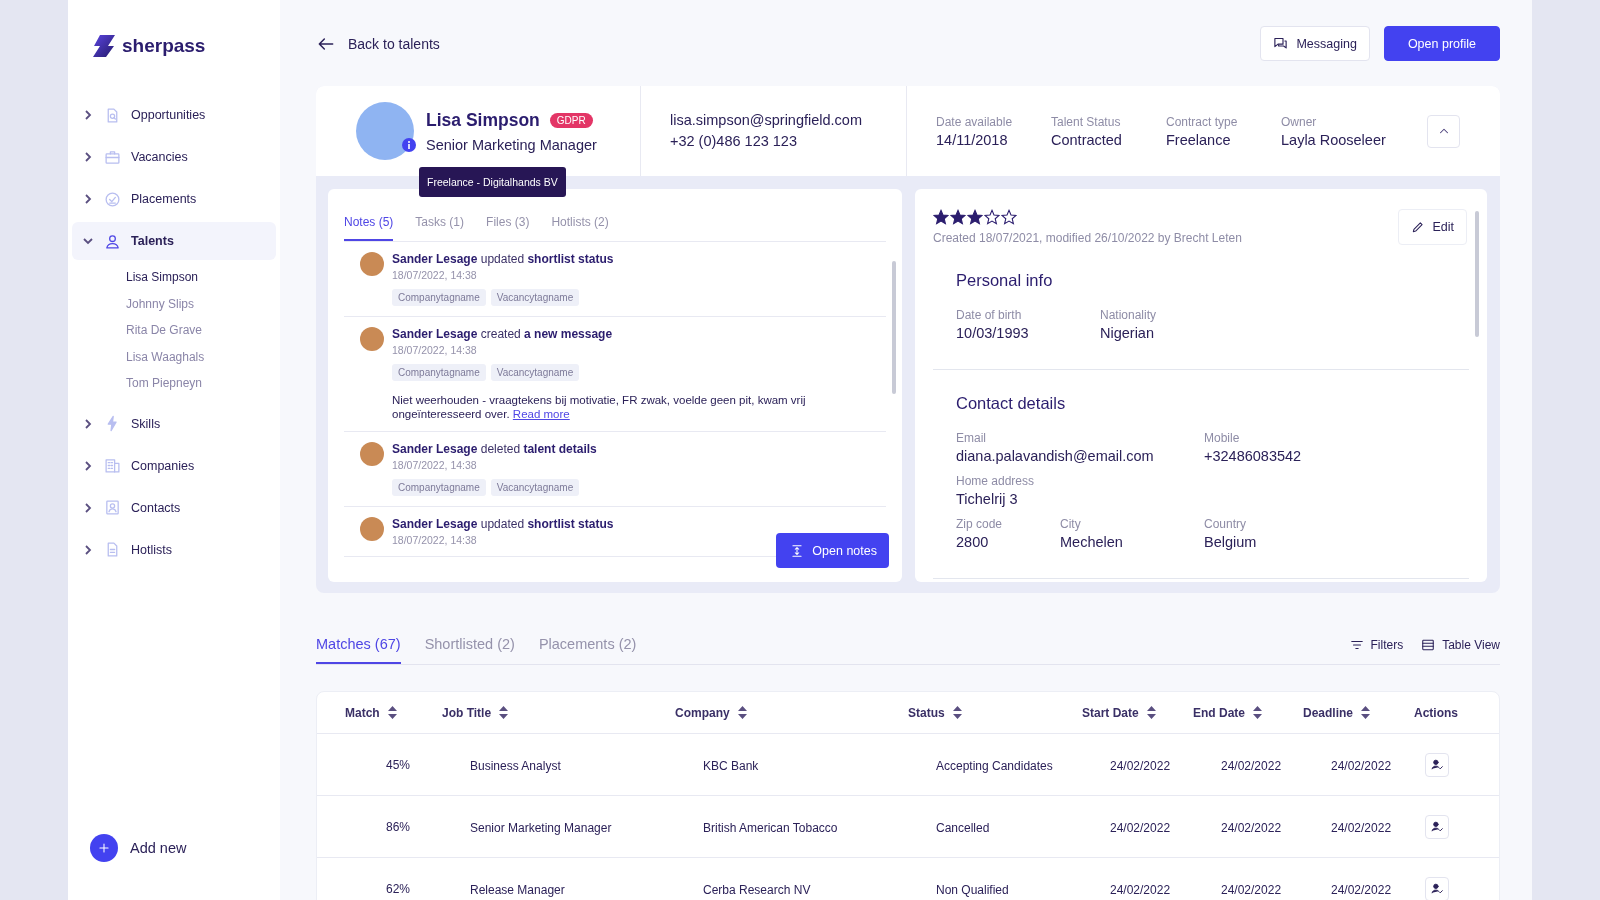 Image resolution: width=1600 pixels, height=900 pixels. Describe the element at coordinates (1441, 43) in the screenshot. I see `open-profile-button: Open profile` at that location.